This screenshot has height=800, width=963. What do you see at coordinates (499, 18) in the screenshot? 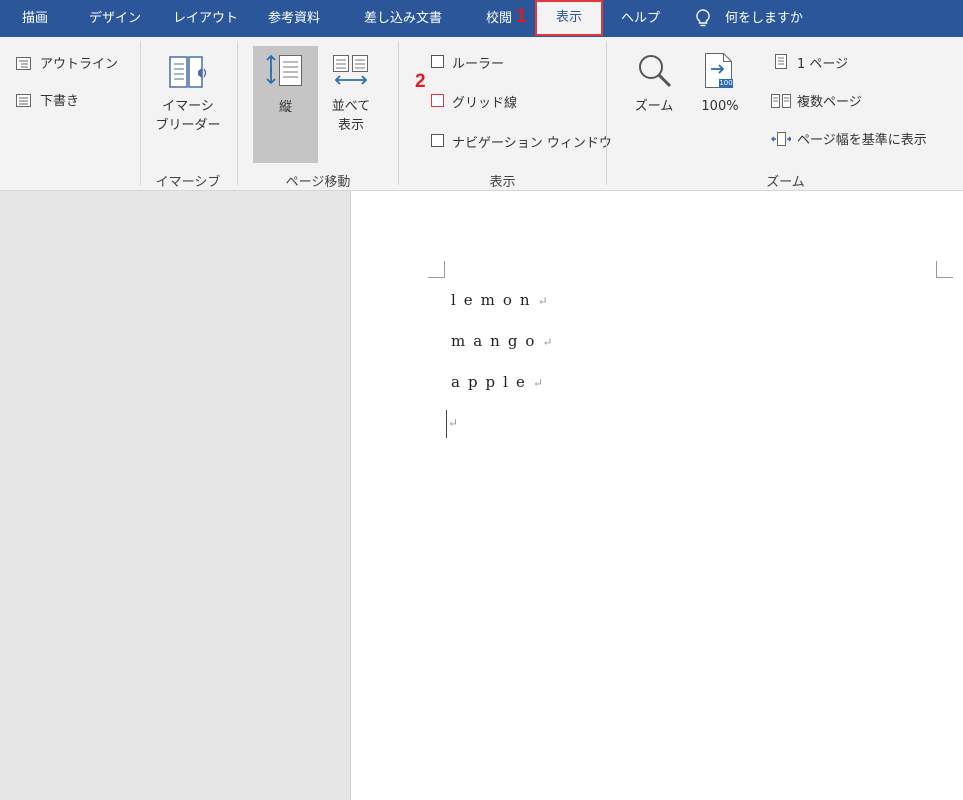
I see `tab-review: 校閲` at bounding box center [499, 18].